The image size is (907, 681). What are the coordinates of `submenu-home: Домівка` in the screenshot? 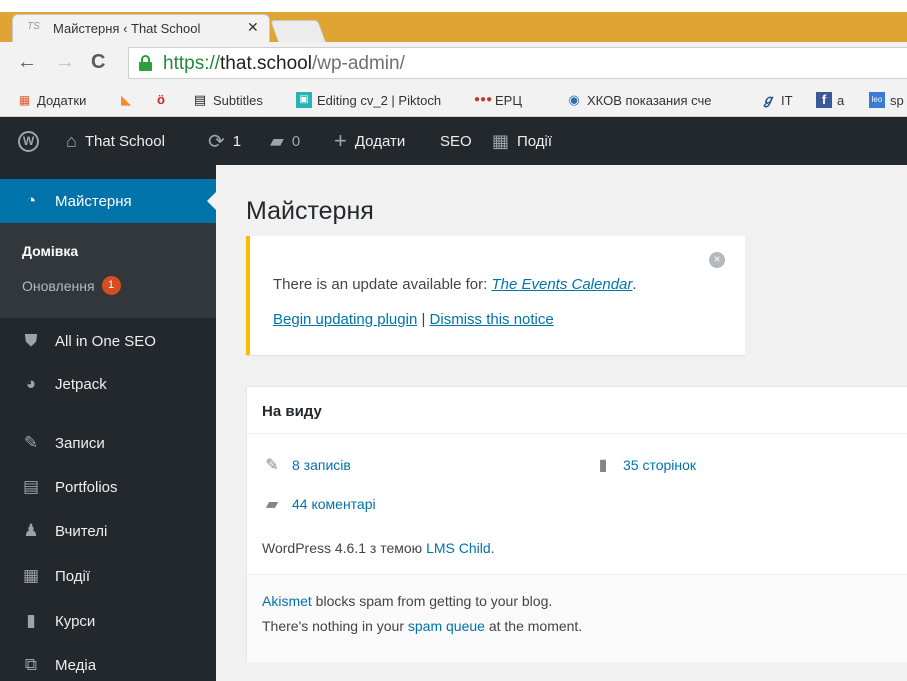 It's located at (50, 251).